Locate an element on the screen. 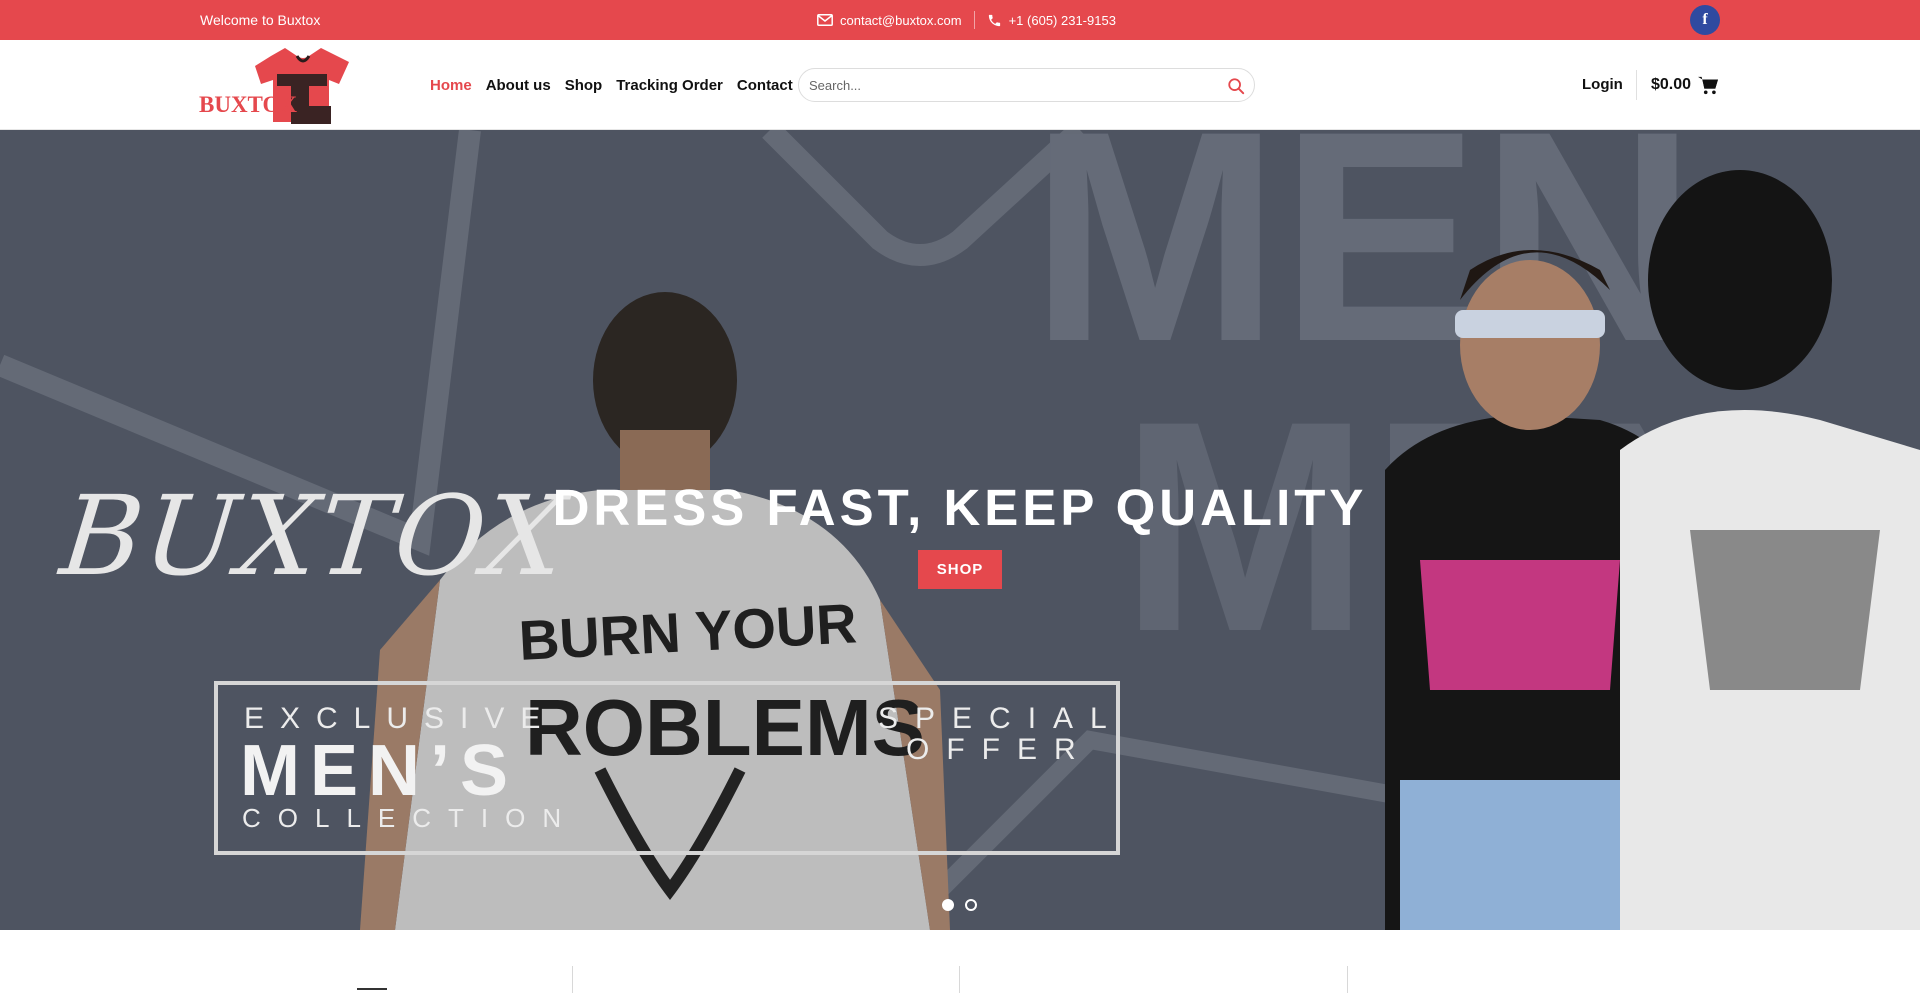  search-box is located at coordinates (1026, 85).